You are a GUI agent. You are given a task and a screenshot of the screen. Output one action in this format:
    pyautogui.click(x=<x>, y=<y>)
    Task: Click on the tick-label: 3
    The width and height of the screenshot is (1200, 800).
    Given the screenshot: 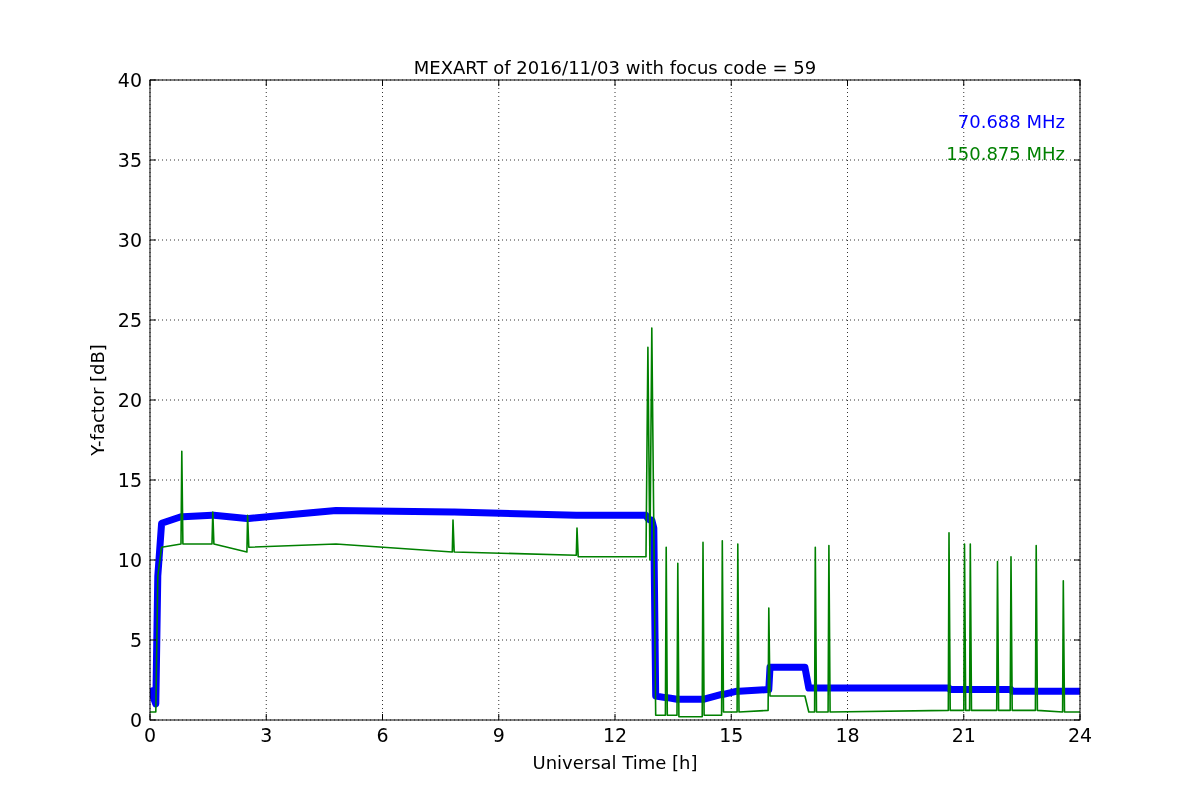 What is the action you would take?
    pyautogui.click(x=266, y=735)
    